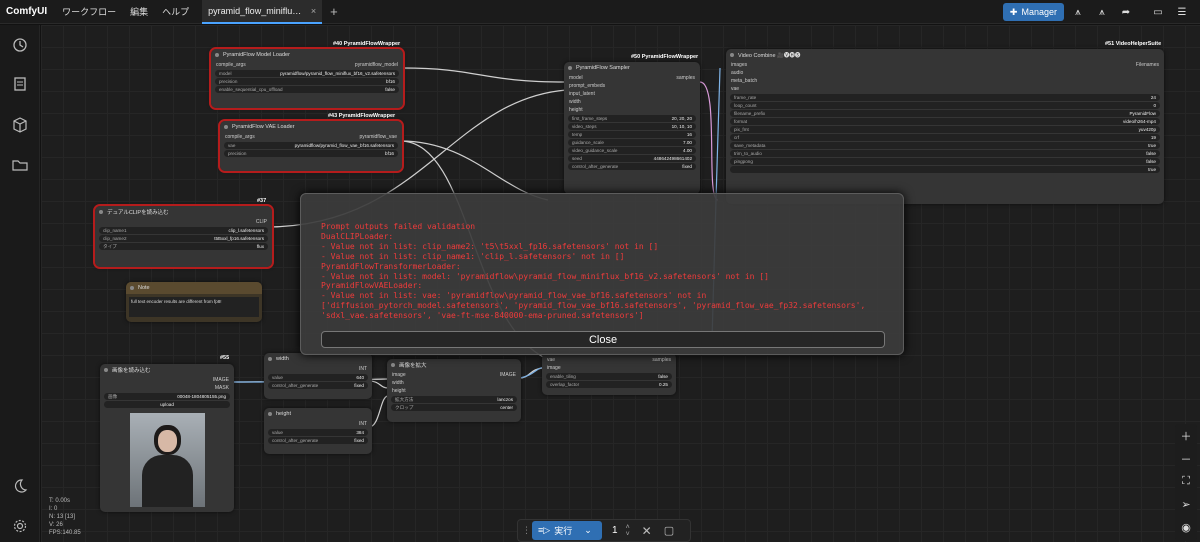 This screenshot has width=1200, height=542. I want to click on save-metadata-toggle: save_metadata true, so click(945, 145).